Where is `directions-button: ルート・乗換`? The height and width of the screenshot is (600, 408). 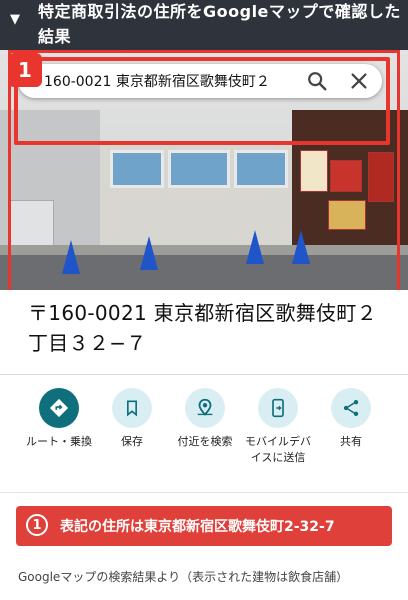 directions-button: ルート・乗換 is located at coordinates (59, 419).